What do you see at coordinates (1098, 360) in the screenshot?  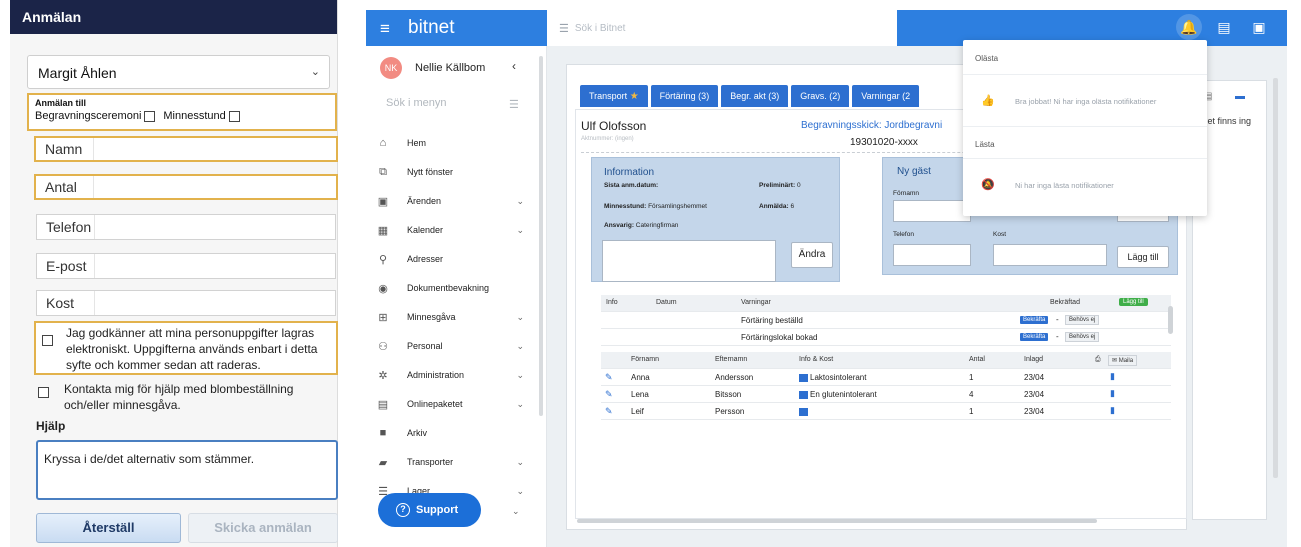 I see `print-icon: ⎙` at bounding box center [1098, 360].